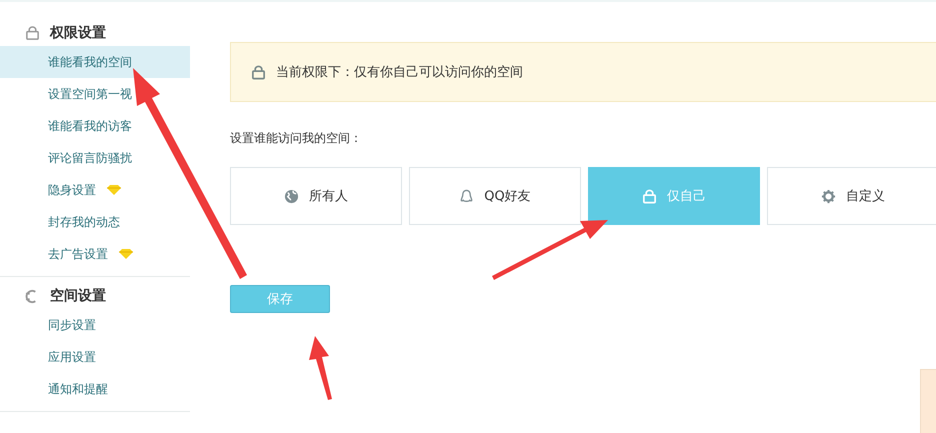 The image size is (936, 433). I want to click on sidebar-item: 同步设置, so click(95, 325).